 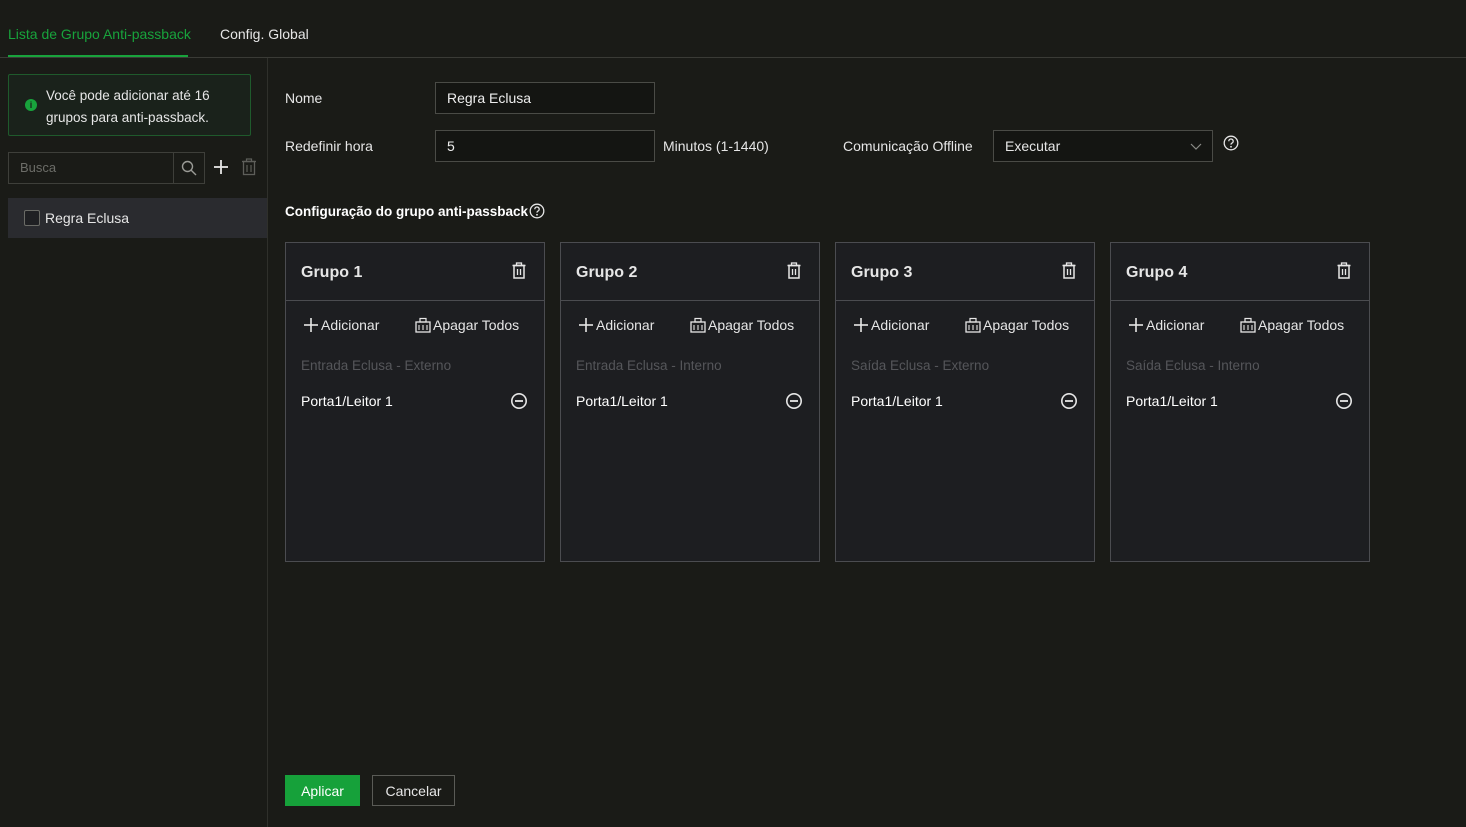 I want to click on section-title: Configuração do grupo anti-passback, so click(x=415, y=211).